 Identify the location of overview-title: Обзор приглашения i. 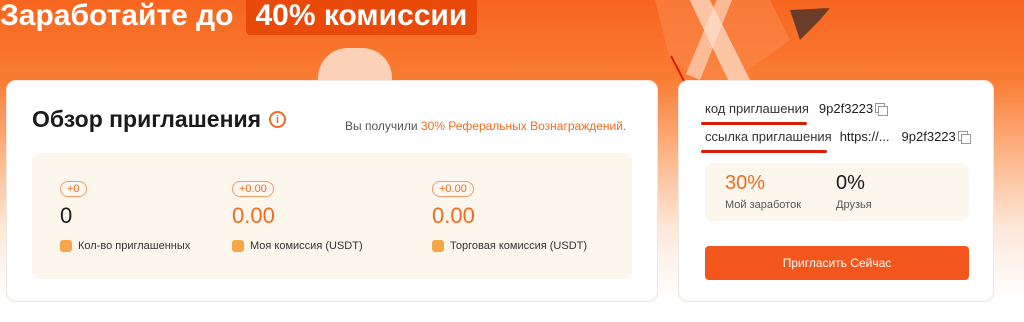
(159, 119).